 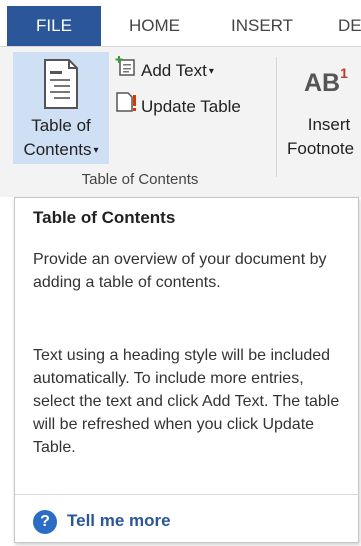 What do you see at coordinates (128, 107) in the screenshot?
I see `update-table-icon` at bounding box center [128, 107].